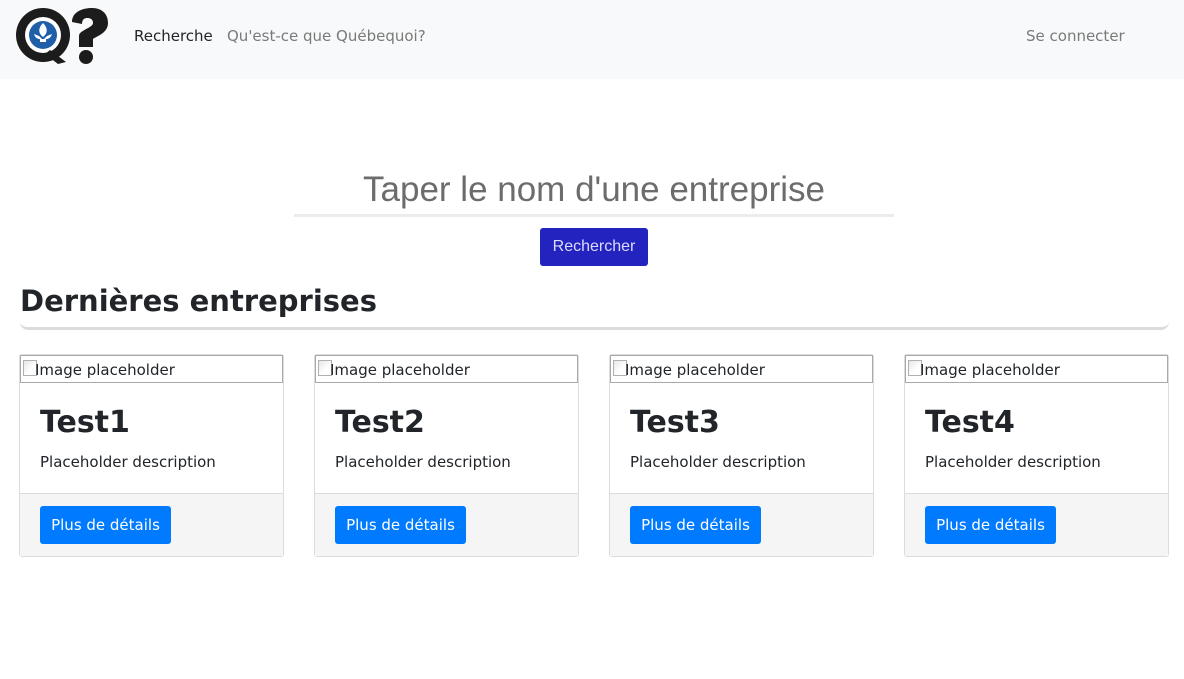 The height and width of the screenshot is (679, 1184). I want to click on logo-link, so click(61, 35).